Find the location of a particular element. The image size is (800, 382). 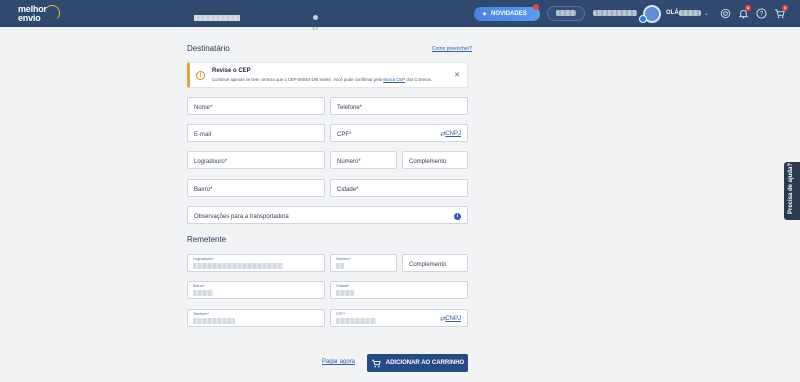

top-navigation-bar: melhor envio ✦ NOVIDADES OLÁ, ⌄ 1 ? 1 is located at coordinates (400, 13).